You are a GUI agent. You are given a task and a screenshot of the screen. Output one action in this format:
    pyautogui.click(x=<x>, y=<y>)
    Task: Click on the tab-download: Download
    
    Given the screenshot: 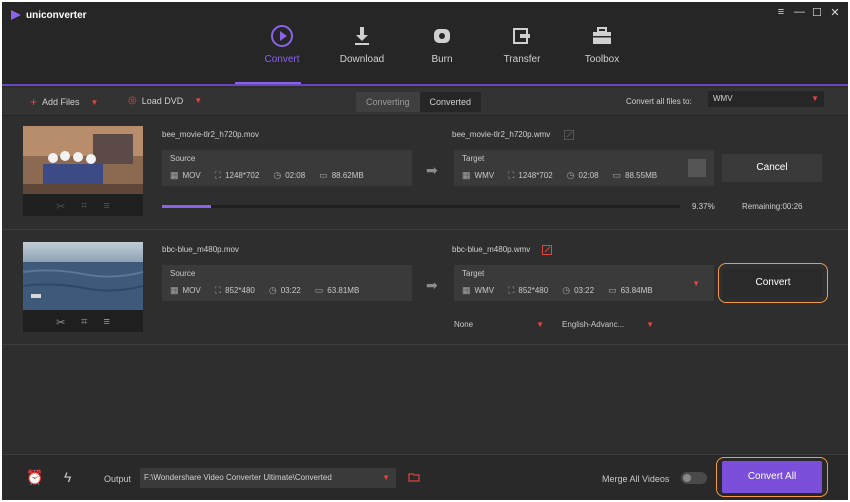 What is the action you would take?
    pyautogui.click(x=362, y=44)
    